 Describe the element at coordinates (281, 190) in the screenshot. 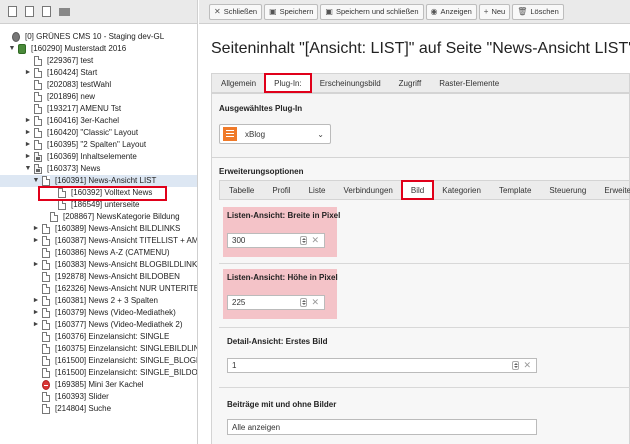

I see `subtab-profil: Profil` at that location.